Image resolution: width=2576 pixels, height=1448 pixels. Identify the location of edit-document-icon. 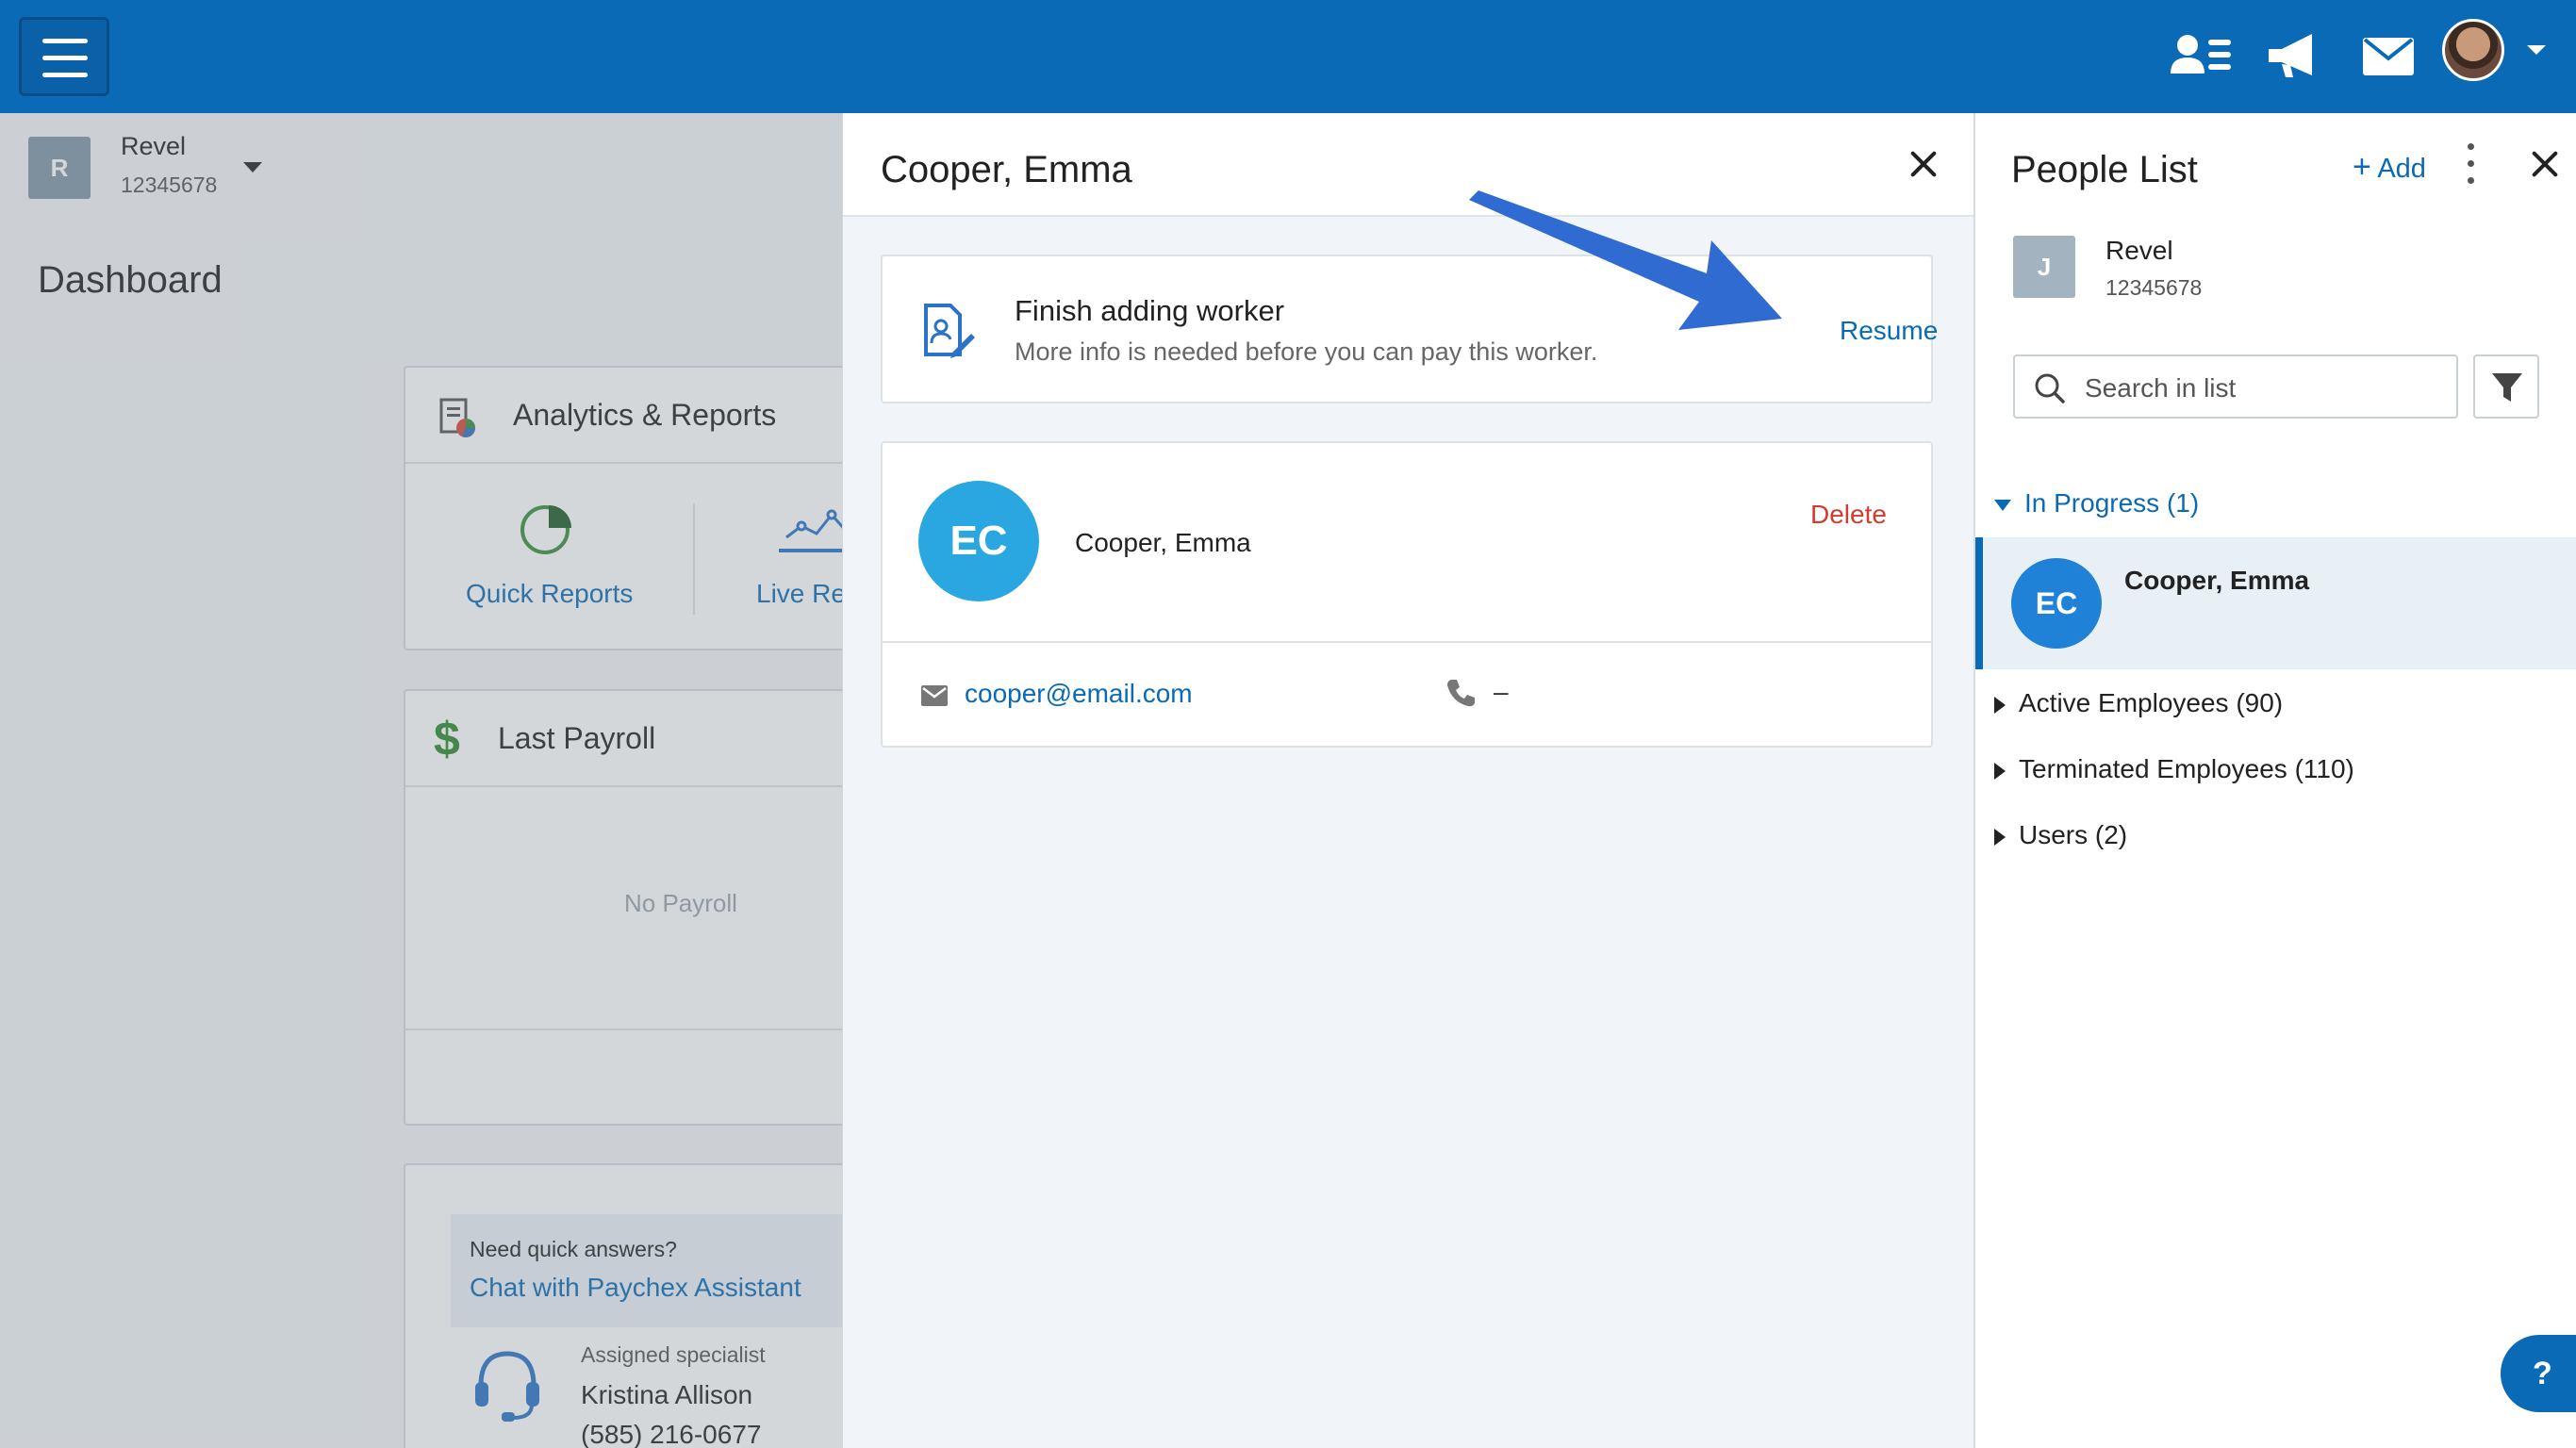
(949, 331).